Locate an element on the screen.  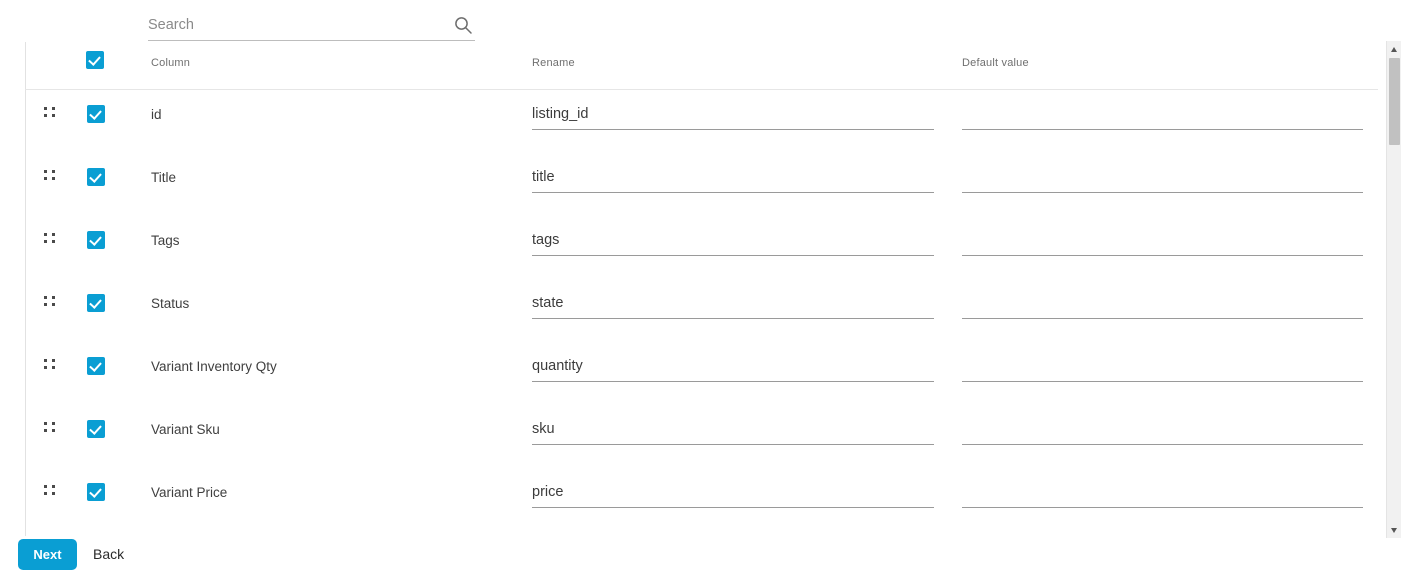
next-button: Next is located at coordinates (47, 554).